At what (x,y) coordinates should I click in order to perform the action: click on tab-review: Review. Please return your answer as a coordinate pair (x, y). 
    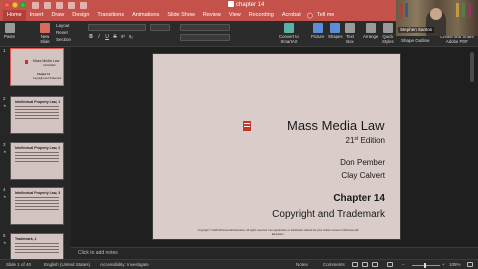
    Looking at the image, I should click on (212, 15).